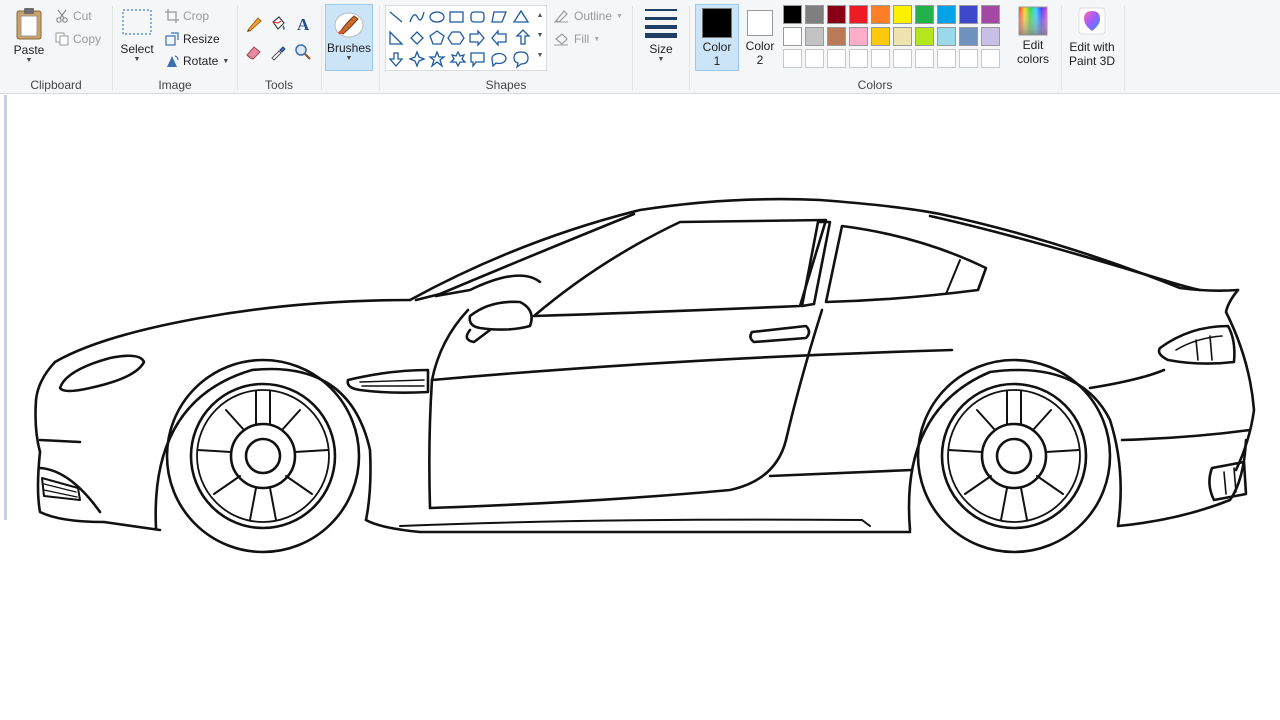 The height and width of the screenshot is (720, 1280). I want to click on rotate-dropdown-arrow: ▼, so click(225, 61).